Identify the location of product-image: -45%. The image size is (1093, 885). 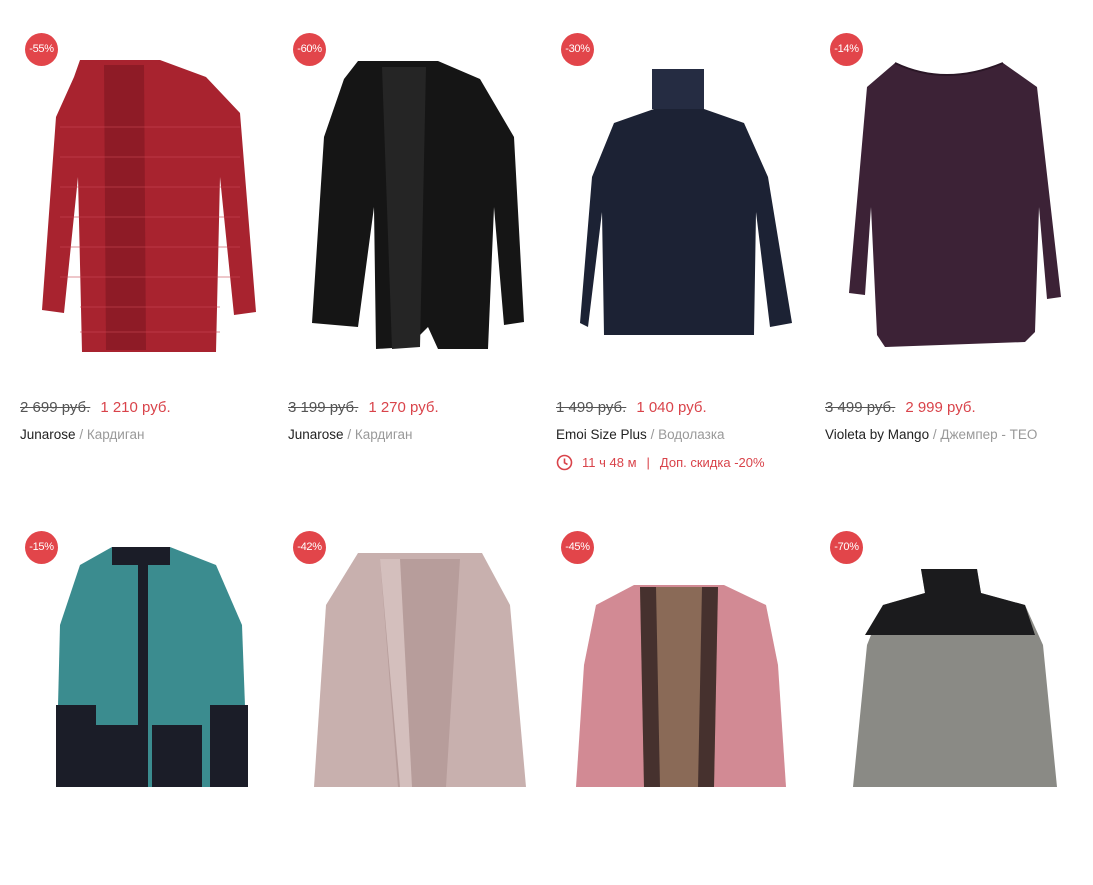
(679, 705).